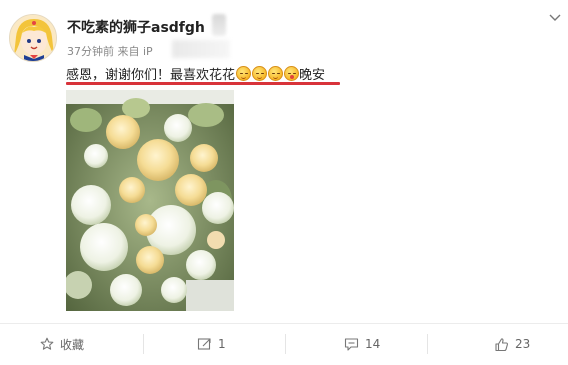  Describe the element at coordinates (555, 17) in the screenshot. I see `chevron-down-icon` at that location.